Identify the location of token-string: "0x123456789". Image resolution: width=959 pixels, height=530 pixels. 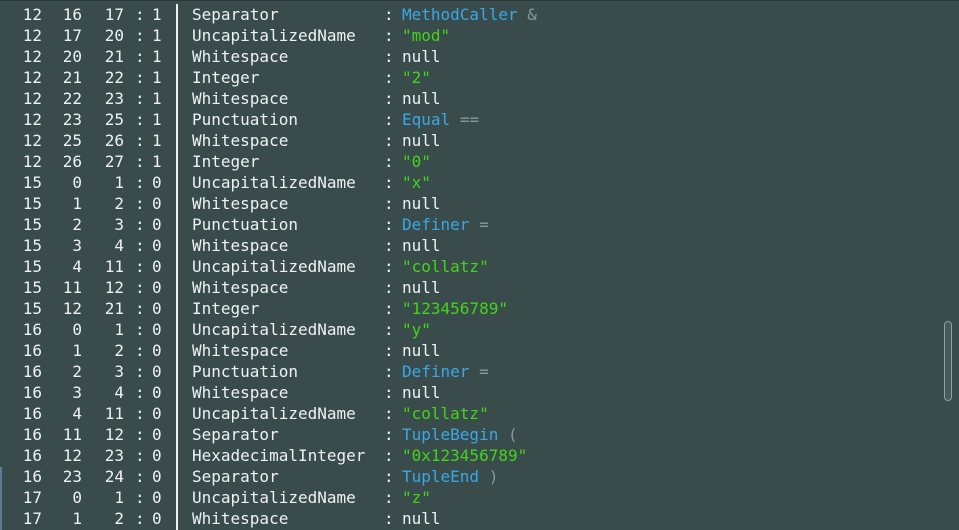
(465, 455).